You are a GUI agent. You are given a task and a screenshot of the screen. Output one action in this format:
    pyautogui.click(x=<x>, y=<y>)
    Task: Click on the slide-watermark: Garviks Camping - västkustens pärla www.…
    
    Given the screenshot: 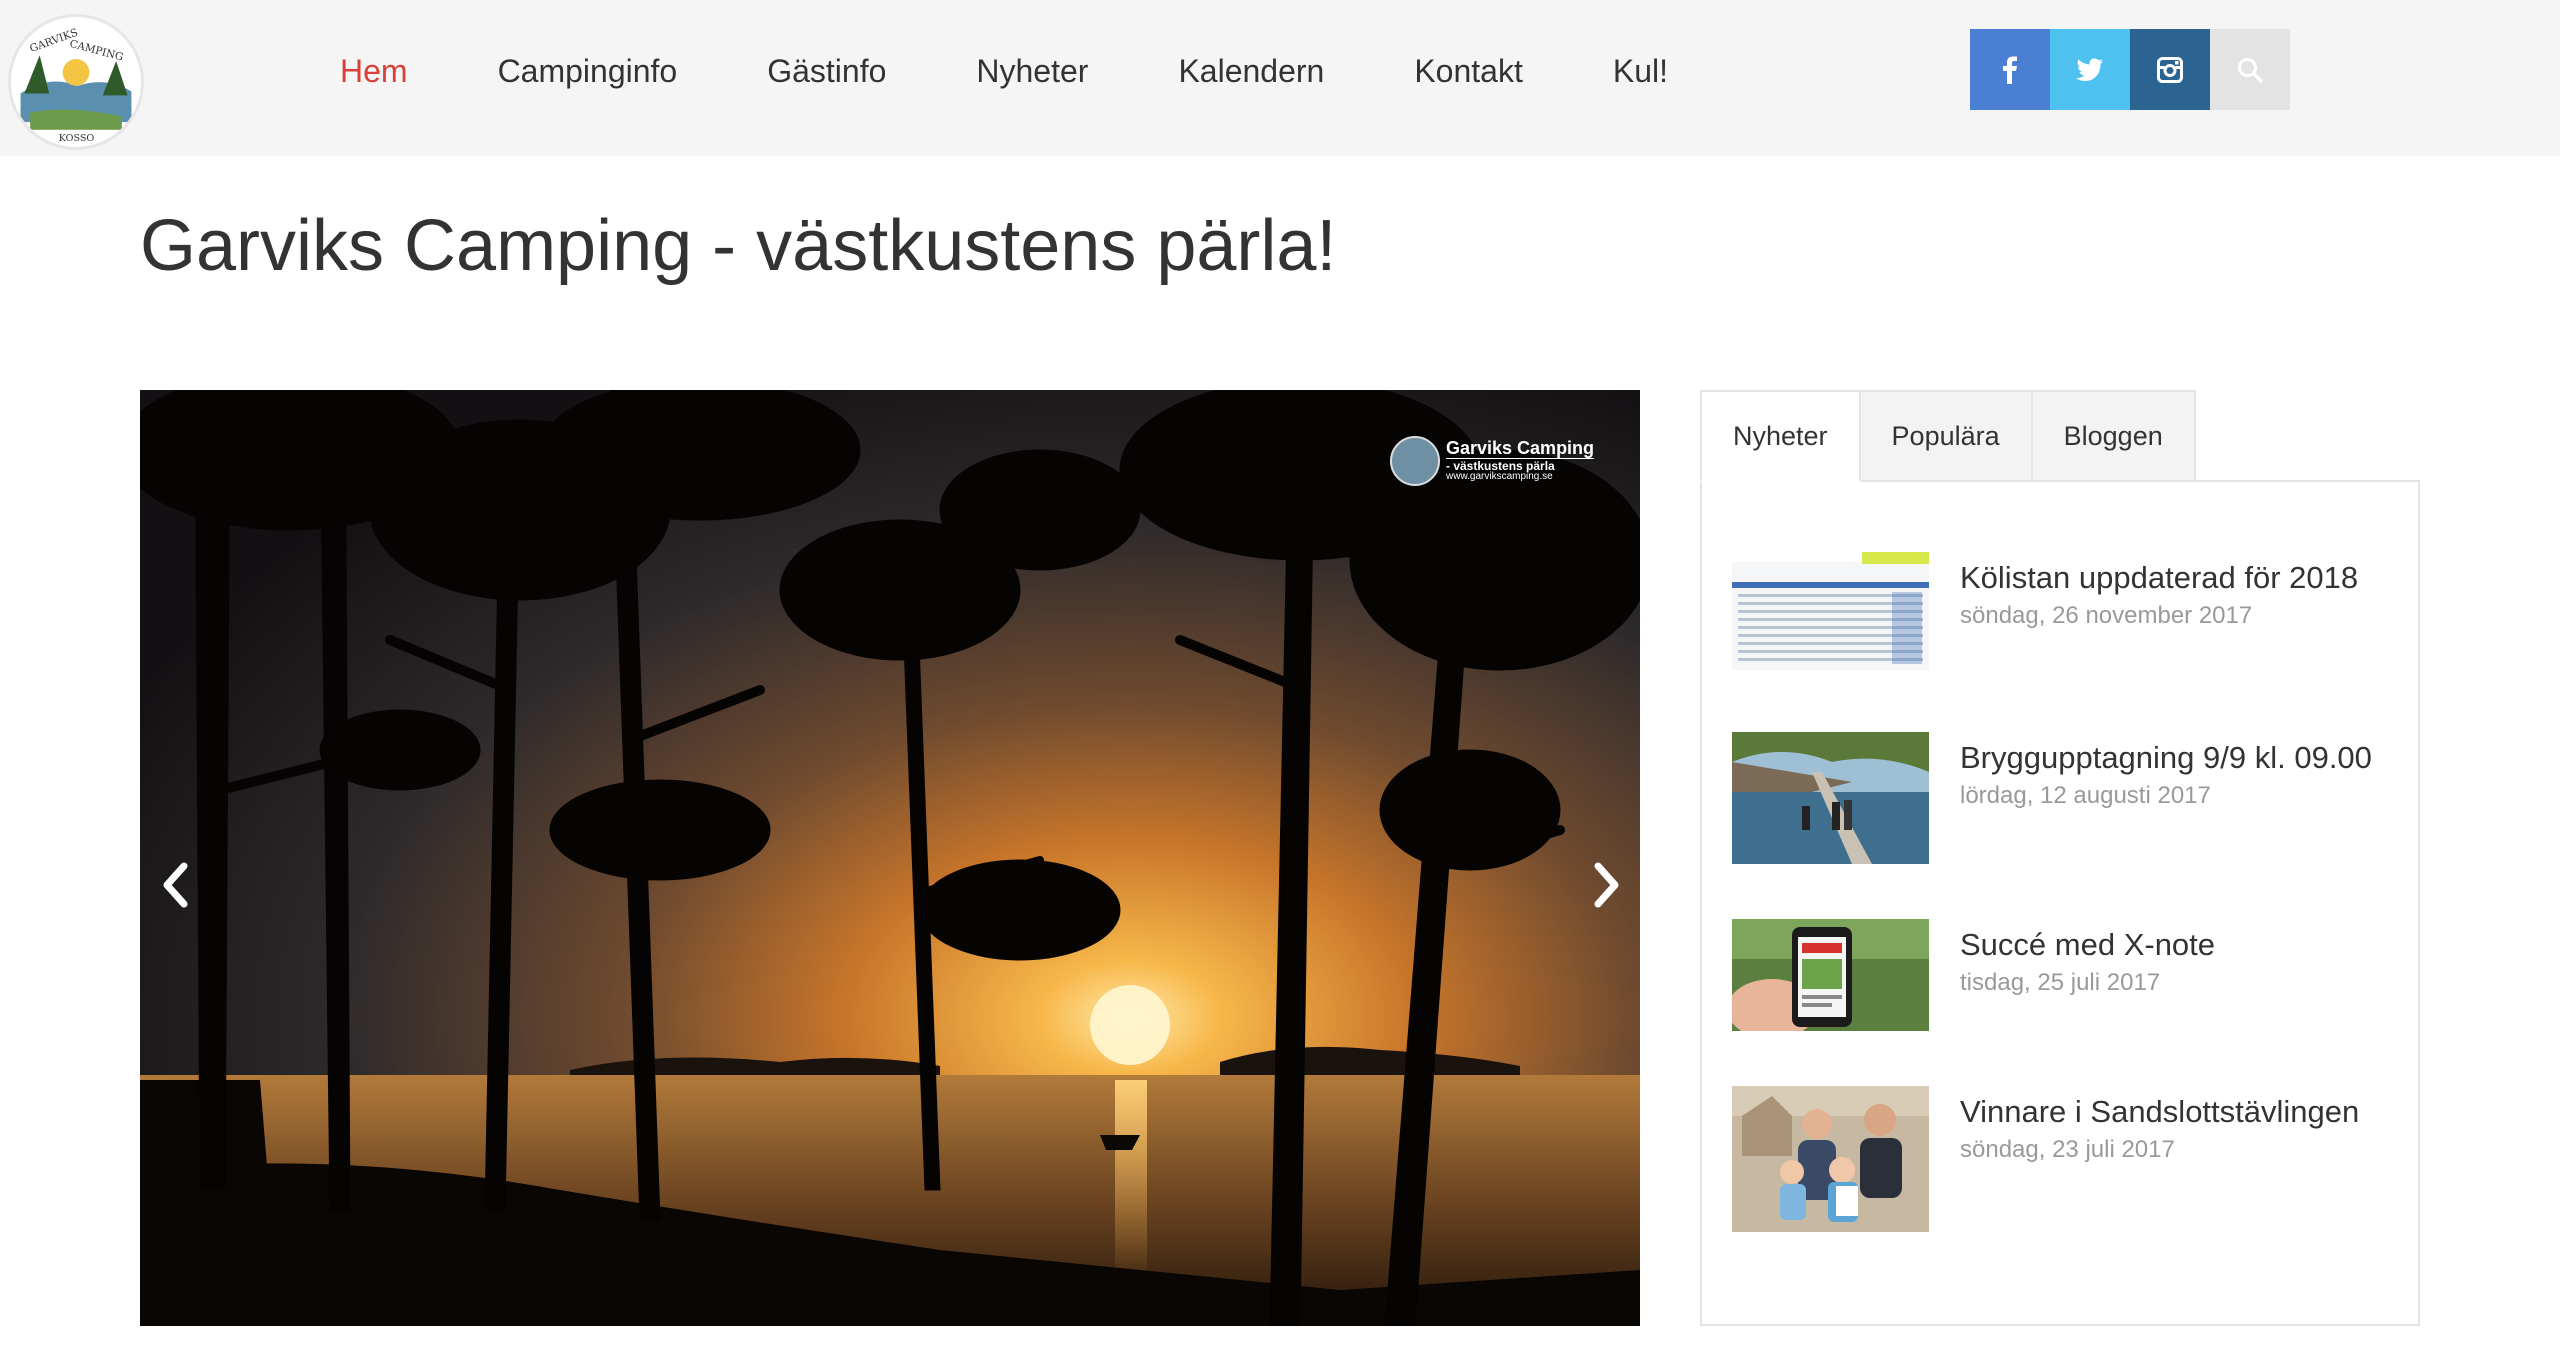 What is the action you would take?
    pyautogui.click(x=1492, y=461)
    